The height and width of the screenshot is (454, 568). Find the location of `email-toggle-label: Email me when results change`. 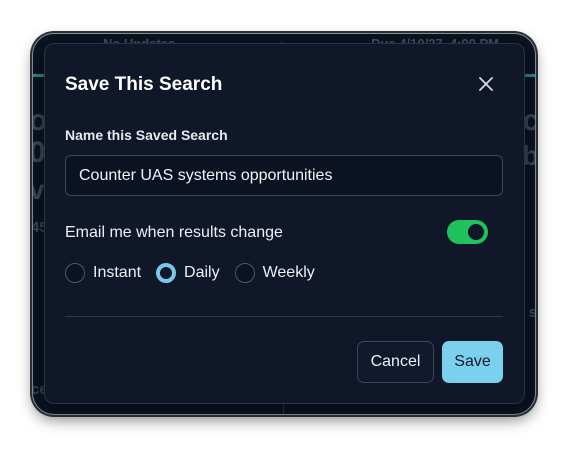

email-toggle-label: Email me when results change is located at coordinates (174, 232).